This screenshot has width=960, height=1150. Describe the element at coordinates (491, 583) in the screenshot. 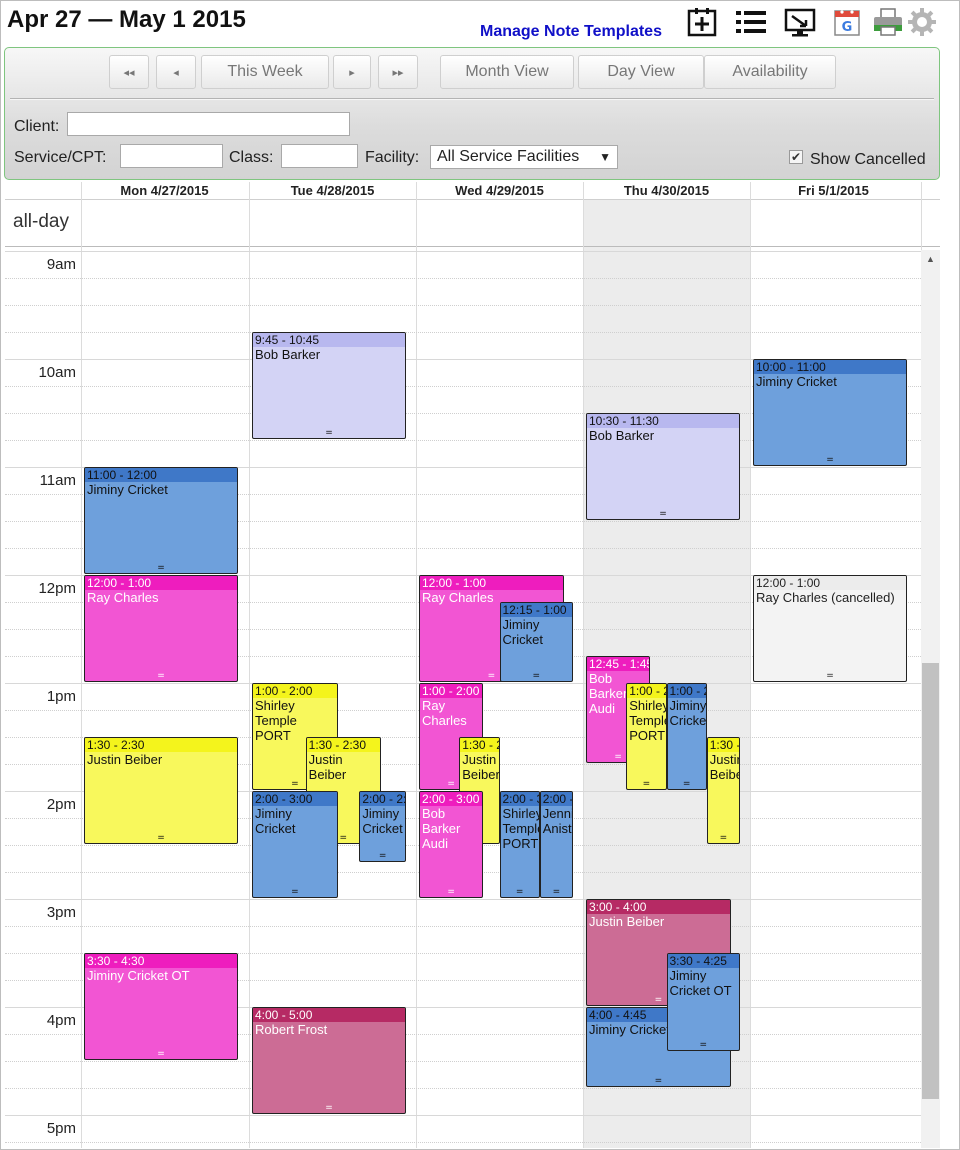

I see `event-time: 12:00 - 1:00` at that location.